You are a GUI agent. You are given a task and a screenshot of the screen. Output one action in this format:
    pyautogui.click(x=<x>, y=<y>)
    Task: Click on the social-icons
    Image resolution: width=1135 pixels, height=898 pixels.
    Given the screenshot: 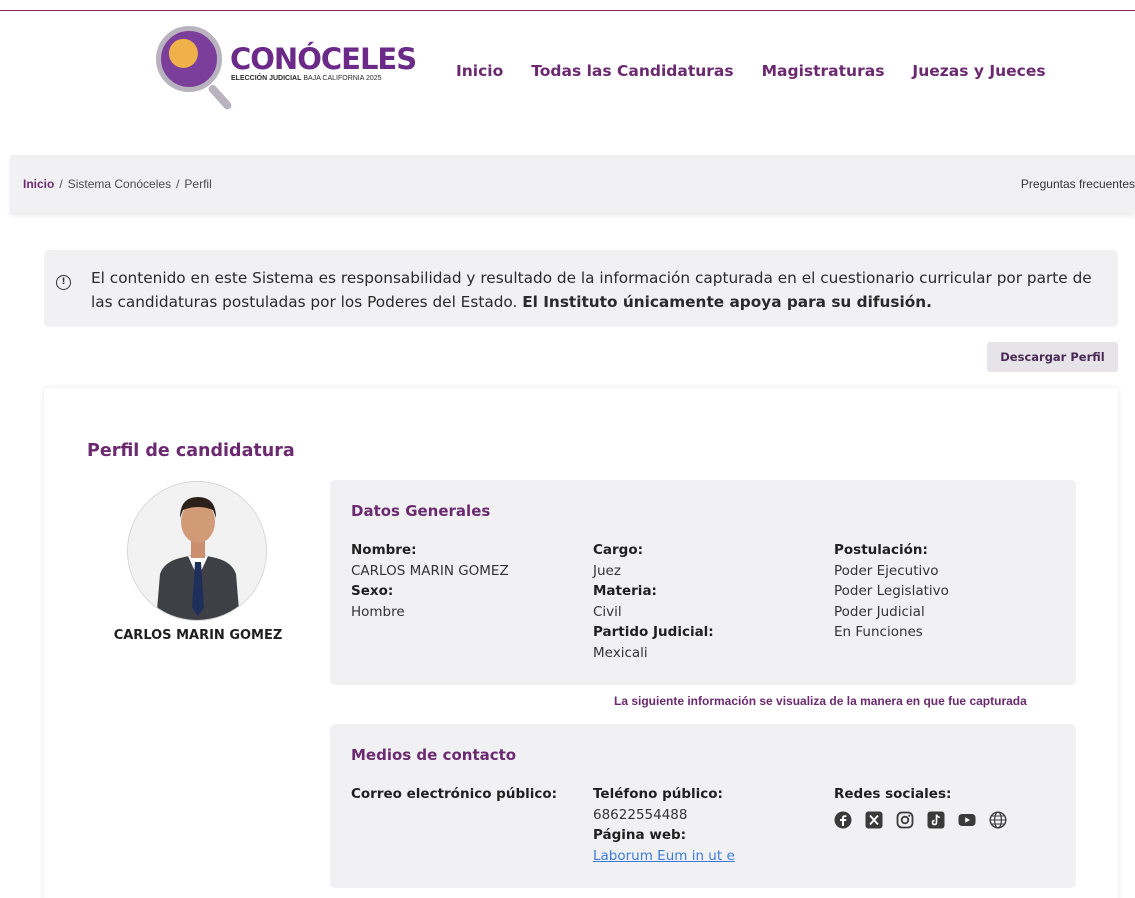 What is the action you would take?
    pyautogui.click(x=920, y=819)
    